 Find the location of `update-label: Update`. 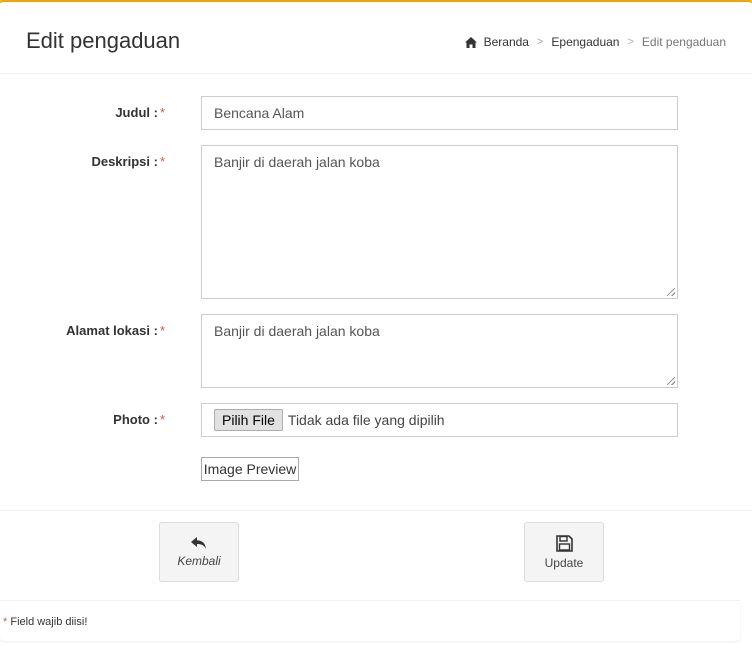

update-label: Update is located at coordinates (564, 562).